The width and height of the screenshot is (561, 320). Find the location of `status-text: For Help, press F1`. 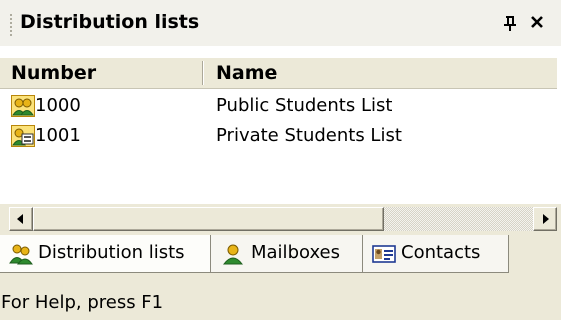

status-text: For Help, press F1 is located at coordinates (82, 302).